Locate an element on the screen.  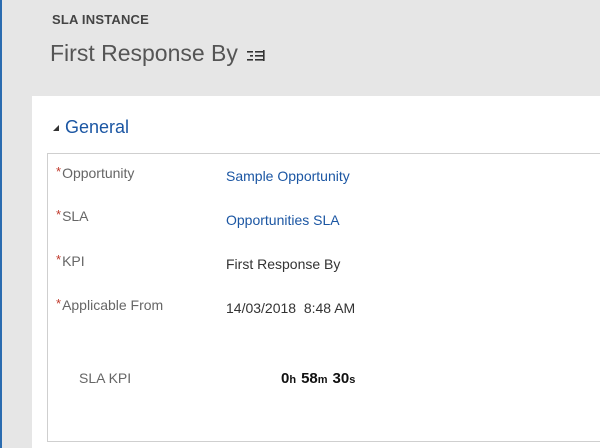
timer-minutes: 58 is located at coordinates (309, 378).